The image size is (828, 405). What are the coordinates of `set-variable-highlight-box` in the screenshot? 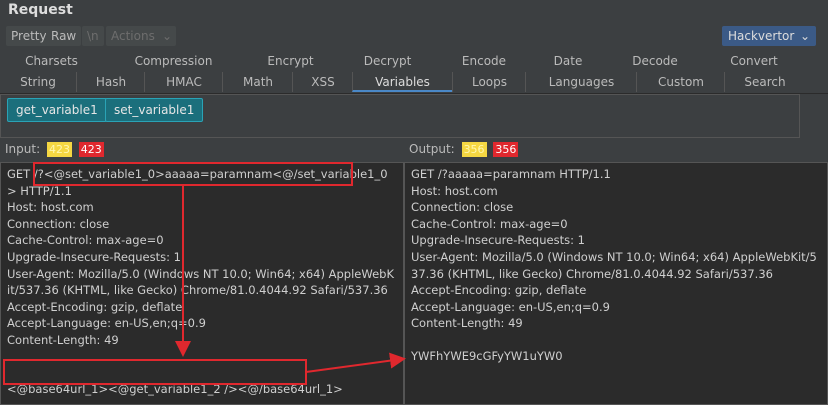 It's located at (193, 174).